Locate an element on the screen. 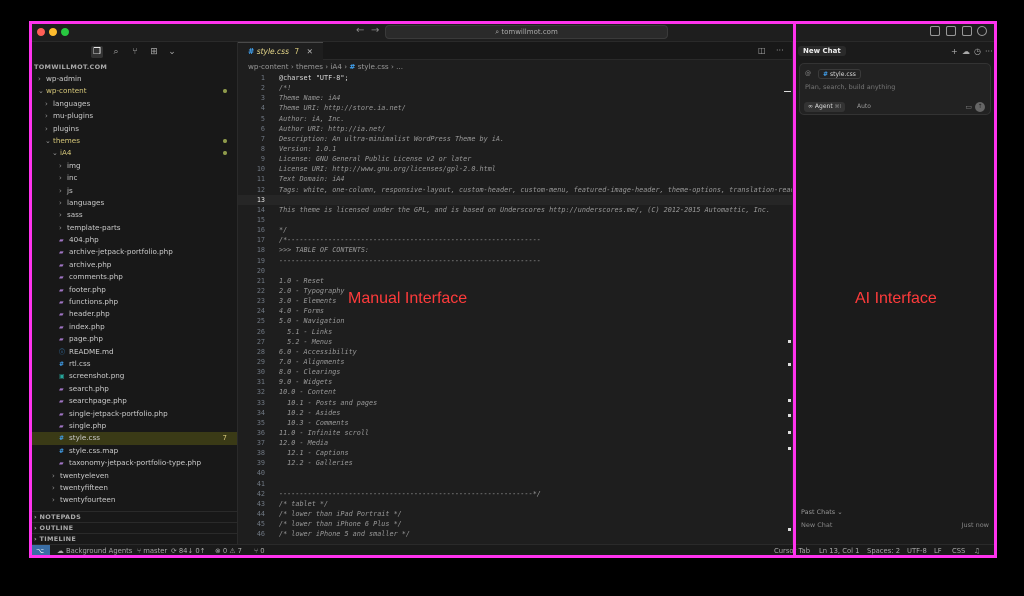 This screenshot has height=596, width=1024. tree-folder: › languages is located at coordinates (133, 104).